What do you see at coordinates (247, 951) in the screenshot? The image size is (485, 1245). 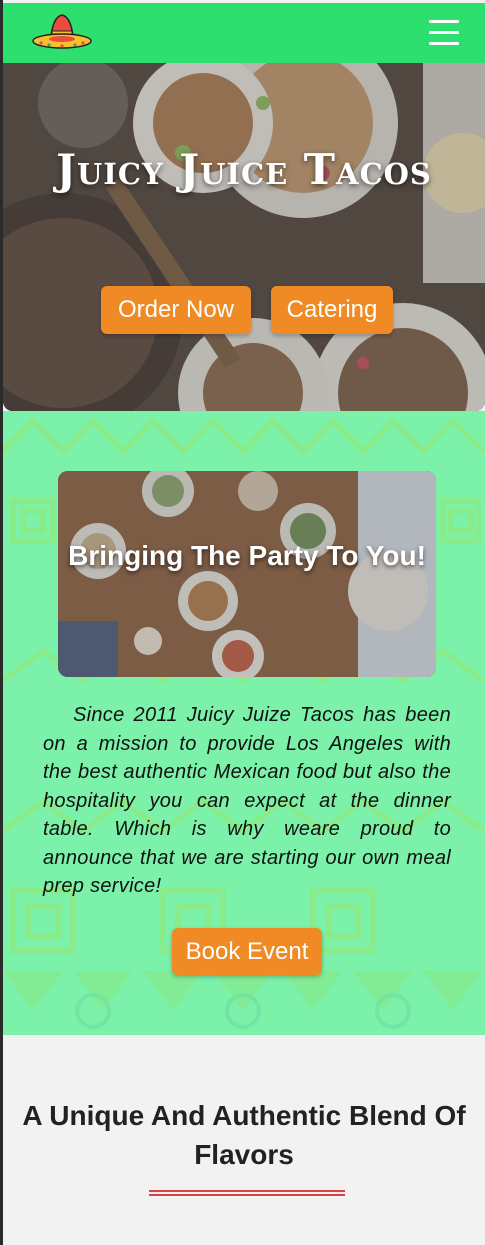 I see `book-event-button: Book Event` at bounding box center [247, 951].